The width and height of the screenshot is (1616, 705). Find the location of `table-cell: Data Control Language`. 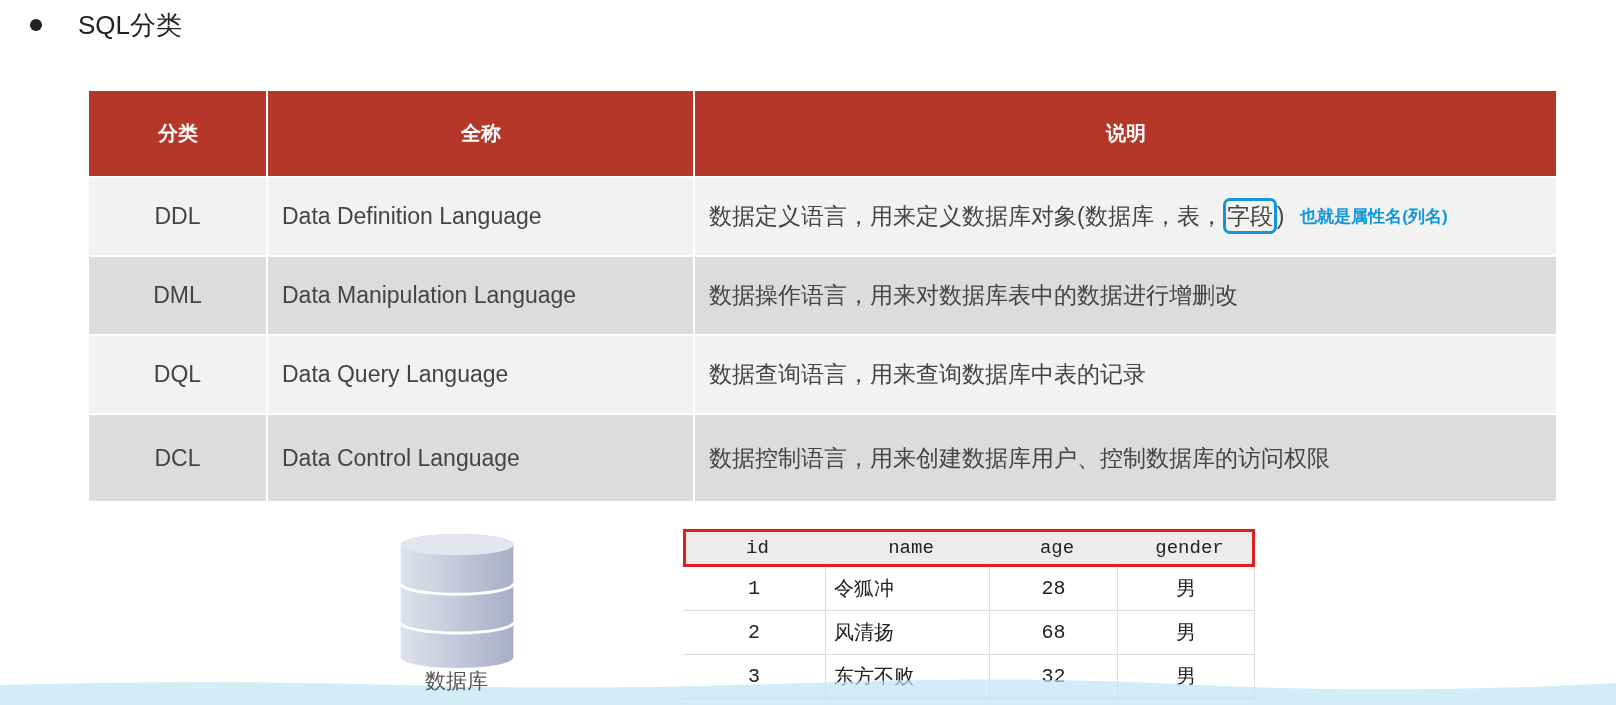

table-cell: Data Control Language is located at coordinates (481, 457).